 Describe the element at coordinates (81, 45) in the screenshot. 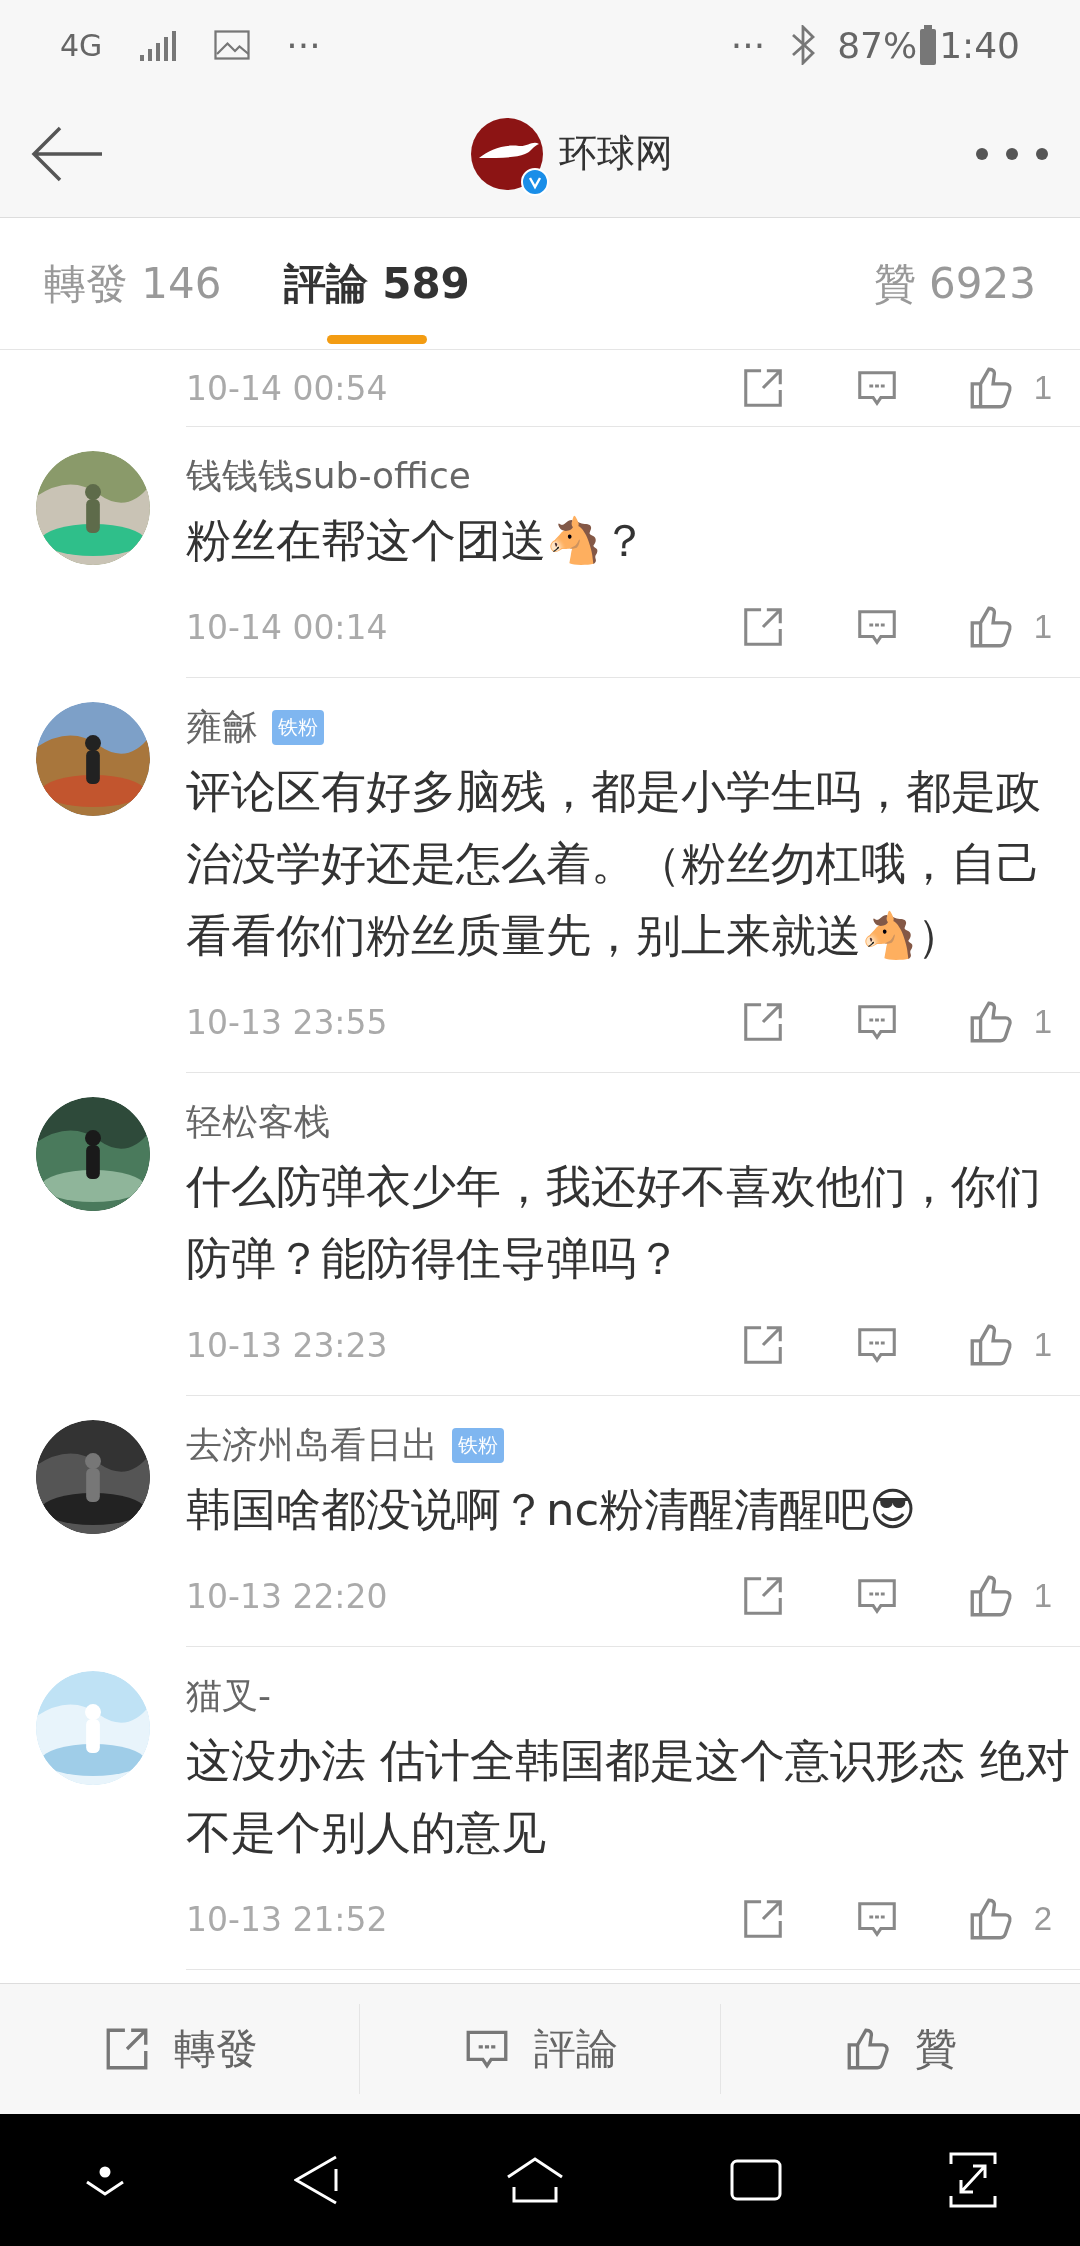

I see `network-indicator: 4G` at that location.